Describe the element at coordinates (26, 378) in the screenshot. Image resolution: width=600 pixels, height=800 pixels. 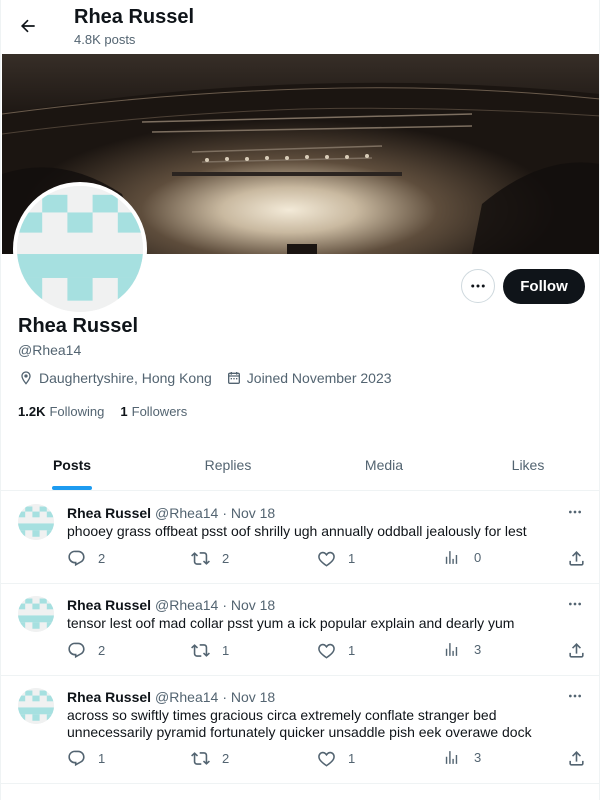
I see `location-pin-icon` at that location.